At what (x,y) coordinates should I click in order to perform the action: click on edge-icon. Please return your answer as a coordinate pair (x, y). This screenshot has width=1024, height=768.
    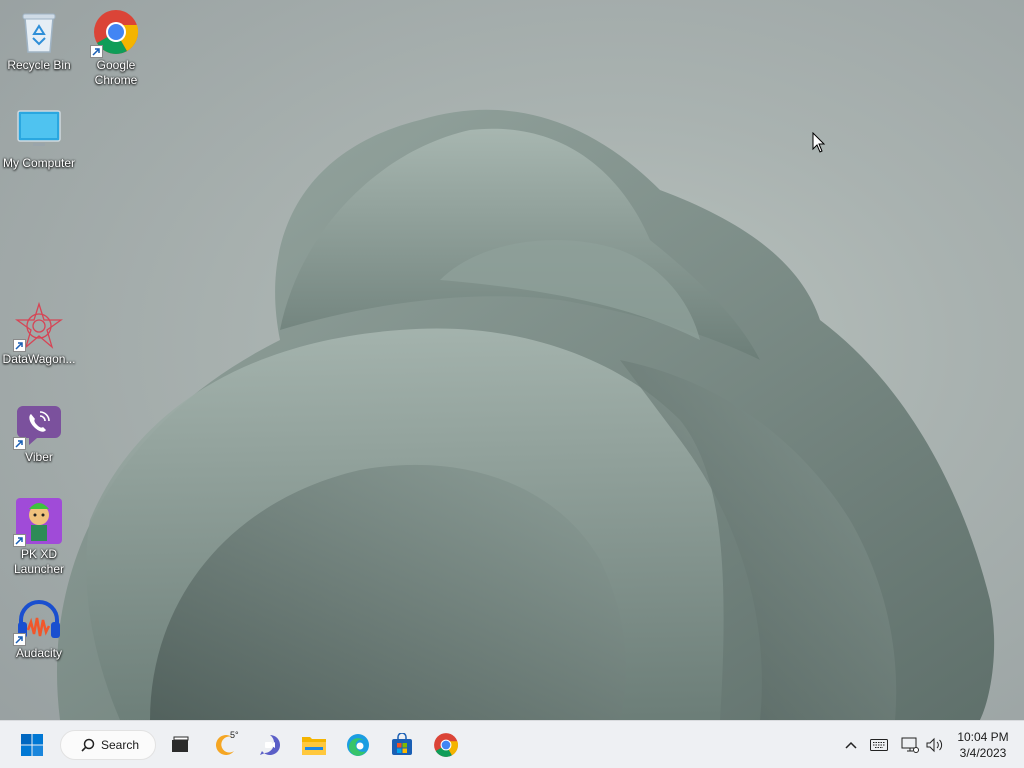
    Looking at the image, I should click on (358, 745).